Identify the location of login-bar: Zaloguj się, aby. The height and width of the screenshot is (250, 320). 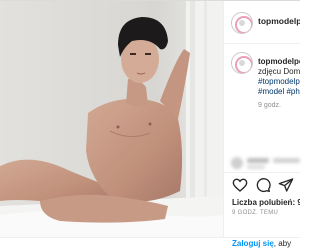
(150, 243).